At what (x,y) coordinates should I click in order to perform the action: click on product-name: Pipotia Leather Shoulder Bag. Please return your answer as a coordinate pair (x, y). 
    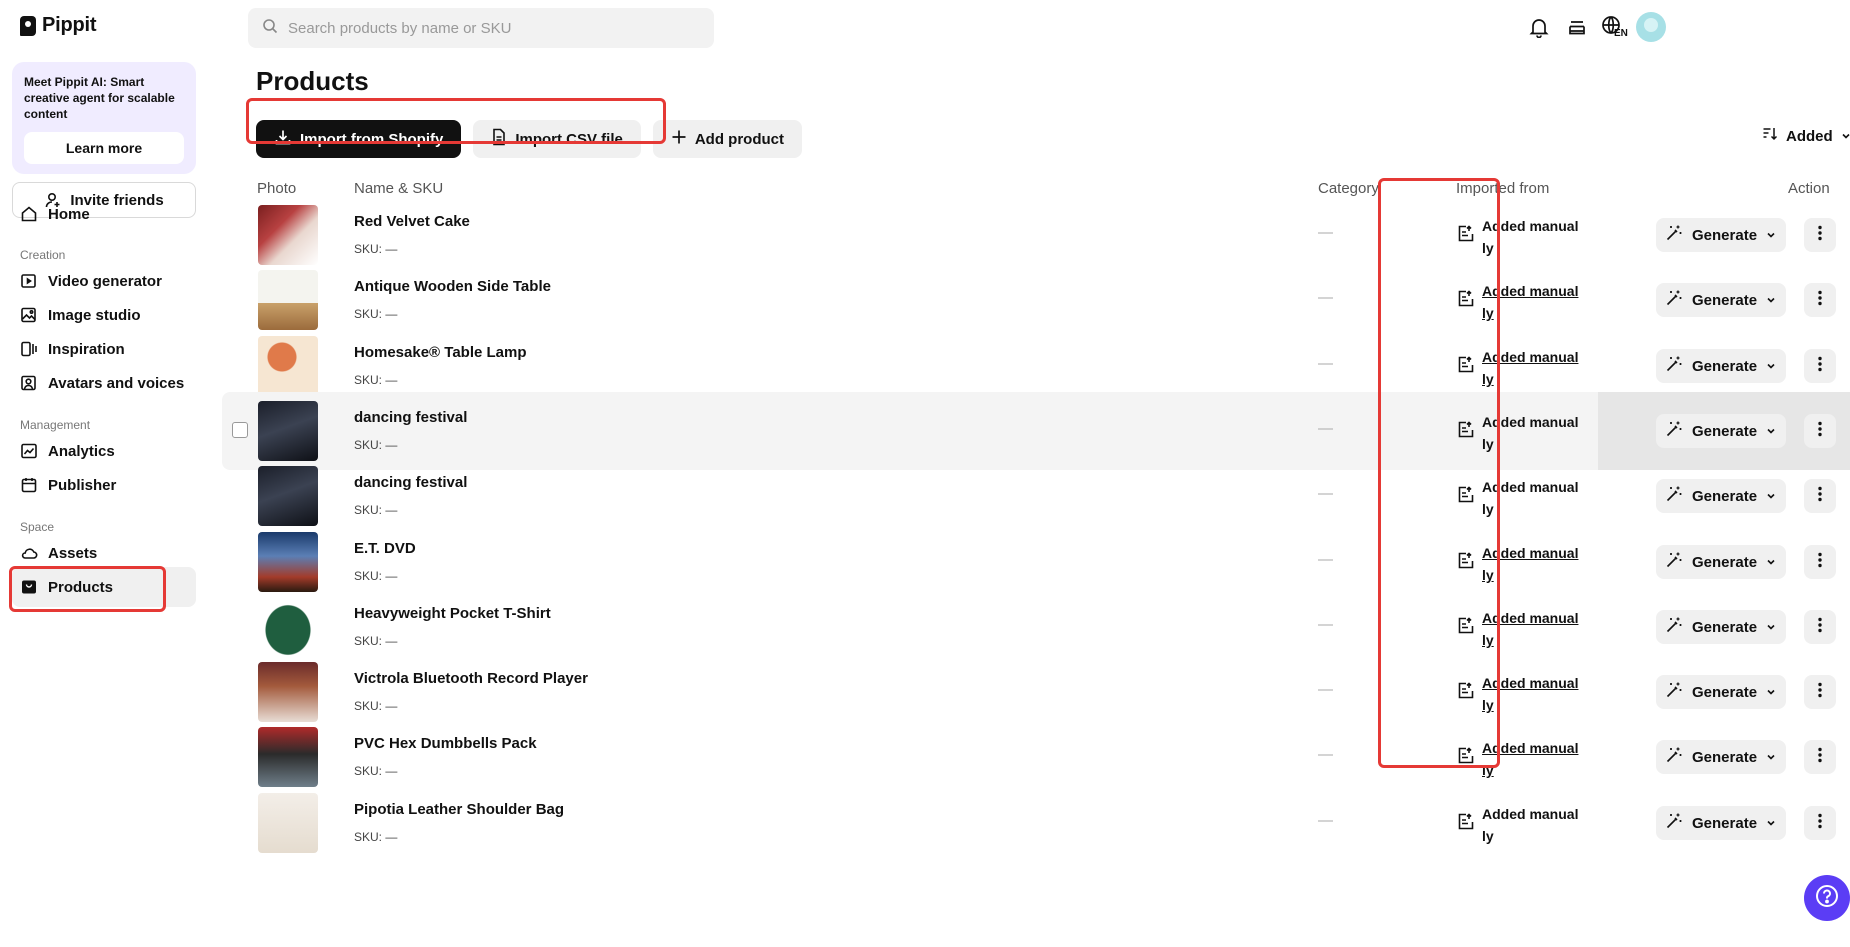
    Looking at the image, I should click on (459, 809).